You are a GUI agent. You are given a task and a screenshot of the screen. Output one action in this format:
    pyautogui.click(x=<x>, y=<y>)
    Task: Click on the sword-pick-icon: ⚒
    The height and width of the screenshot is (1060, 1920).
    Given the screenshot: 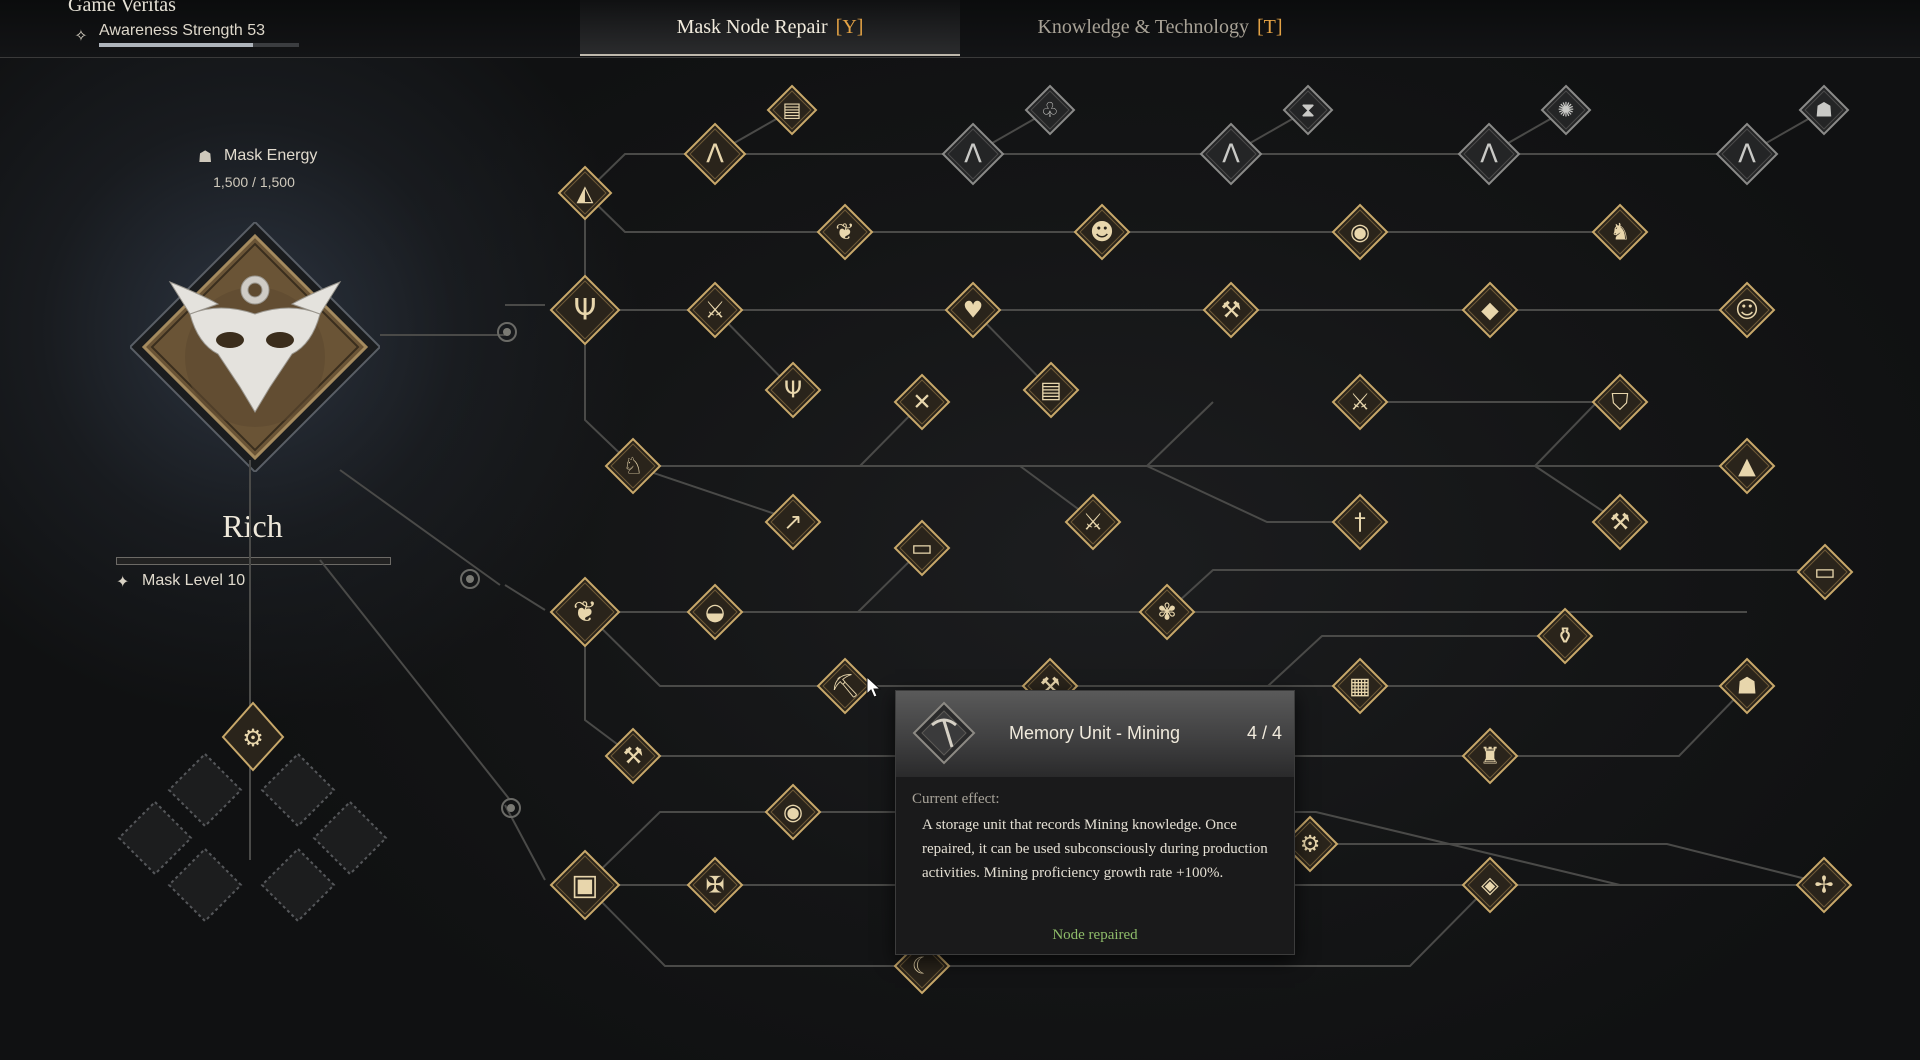 What is the action you would take?
    pyautogui.click(x=1231, y=310)
    